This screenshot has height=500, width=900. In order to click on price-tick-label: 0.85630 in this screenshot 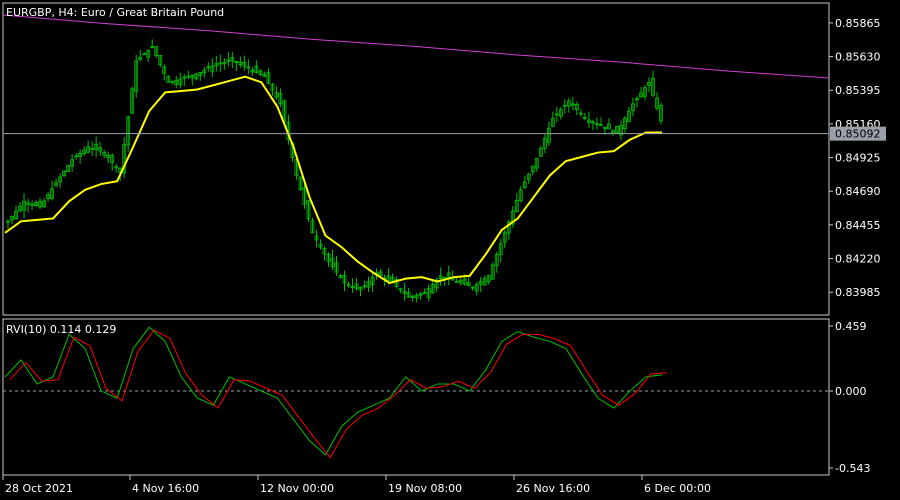, I will do `click(858, 57)`.